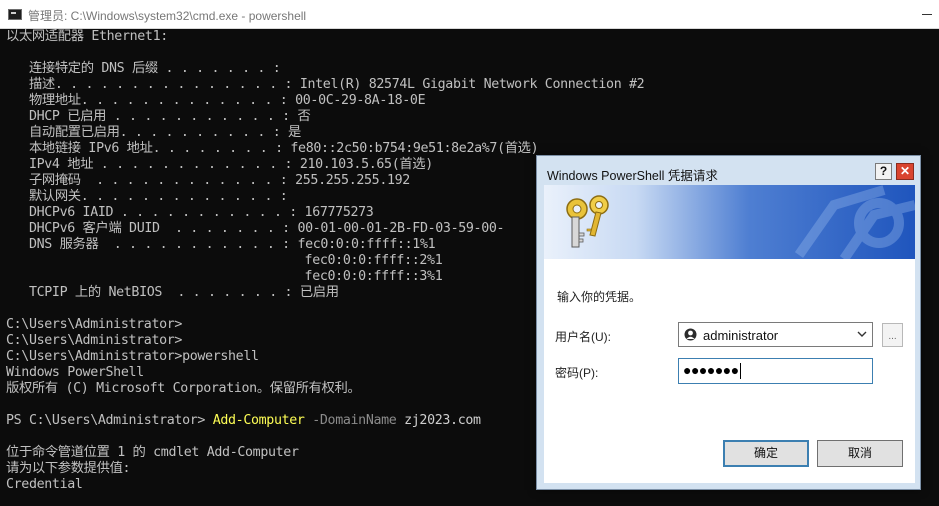 This screenshot has height=506, width=939. What do you see at coordinates (775, 371) in the screenshot?
I see `password-field: ●●●●●●●` at bounding box center [775, 371].